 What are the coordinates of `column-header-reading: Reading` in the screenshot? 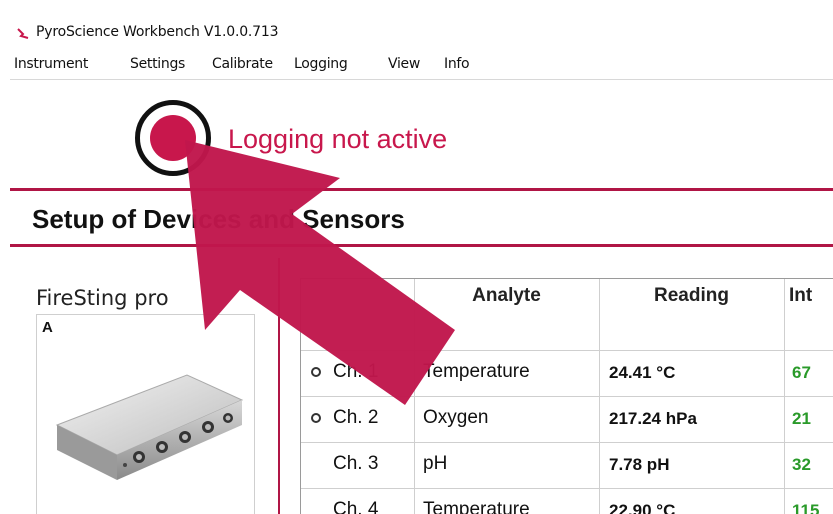 It's located at (691, 296).